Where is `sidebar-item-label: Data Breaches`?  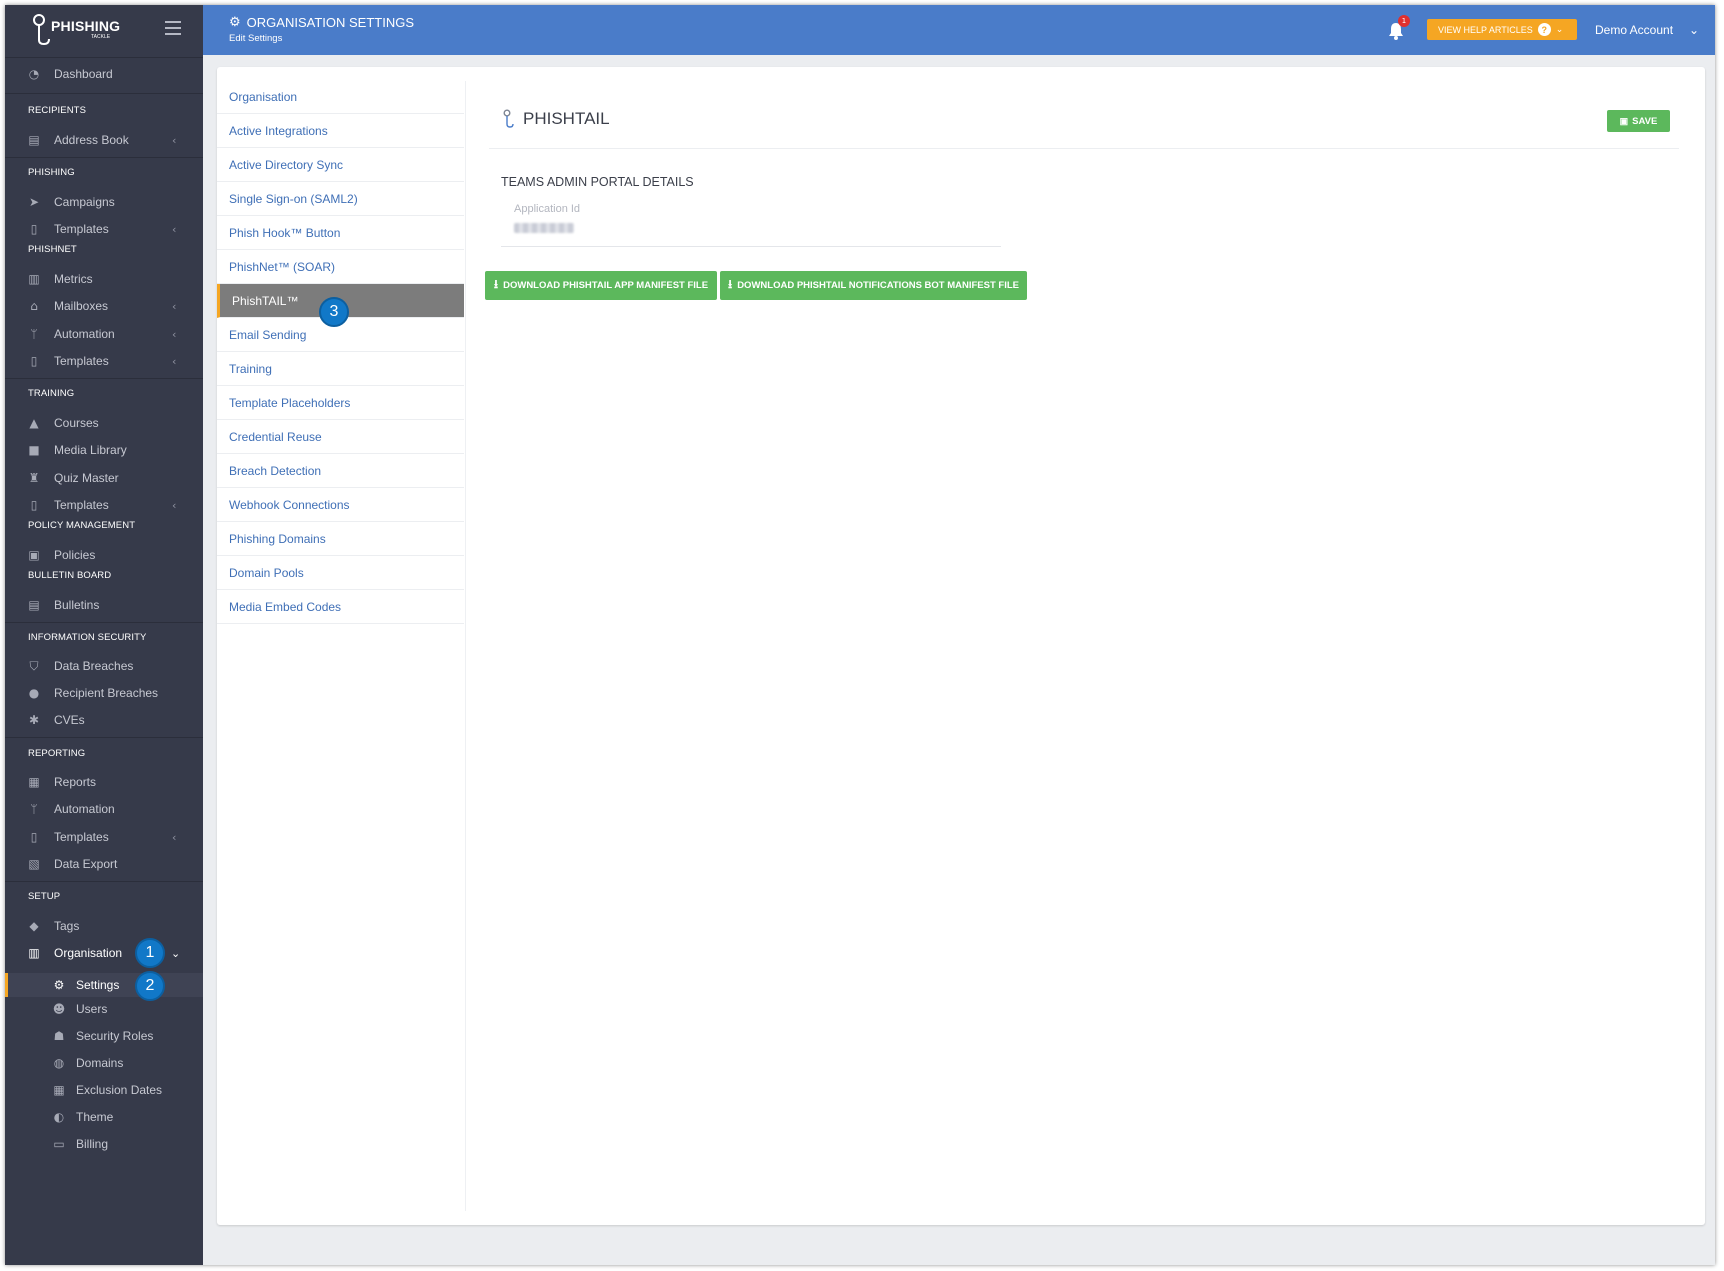 sidebar-item-label: Data Breaches is located at coordinates (94, 666).